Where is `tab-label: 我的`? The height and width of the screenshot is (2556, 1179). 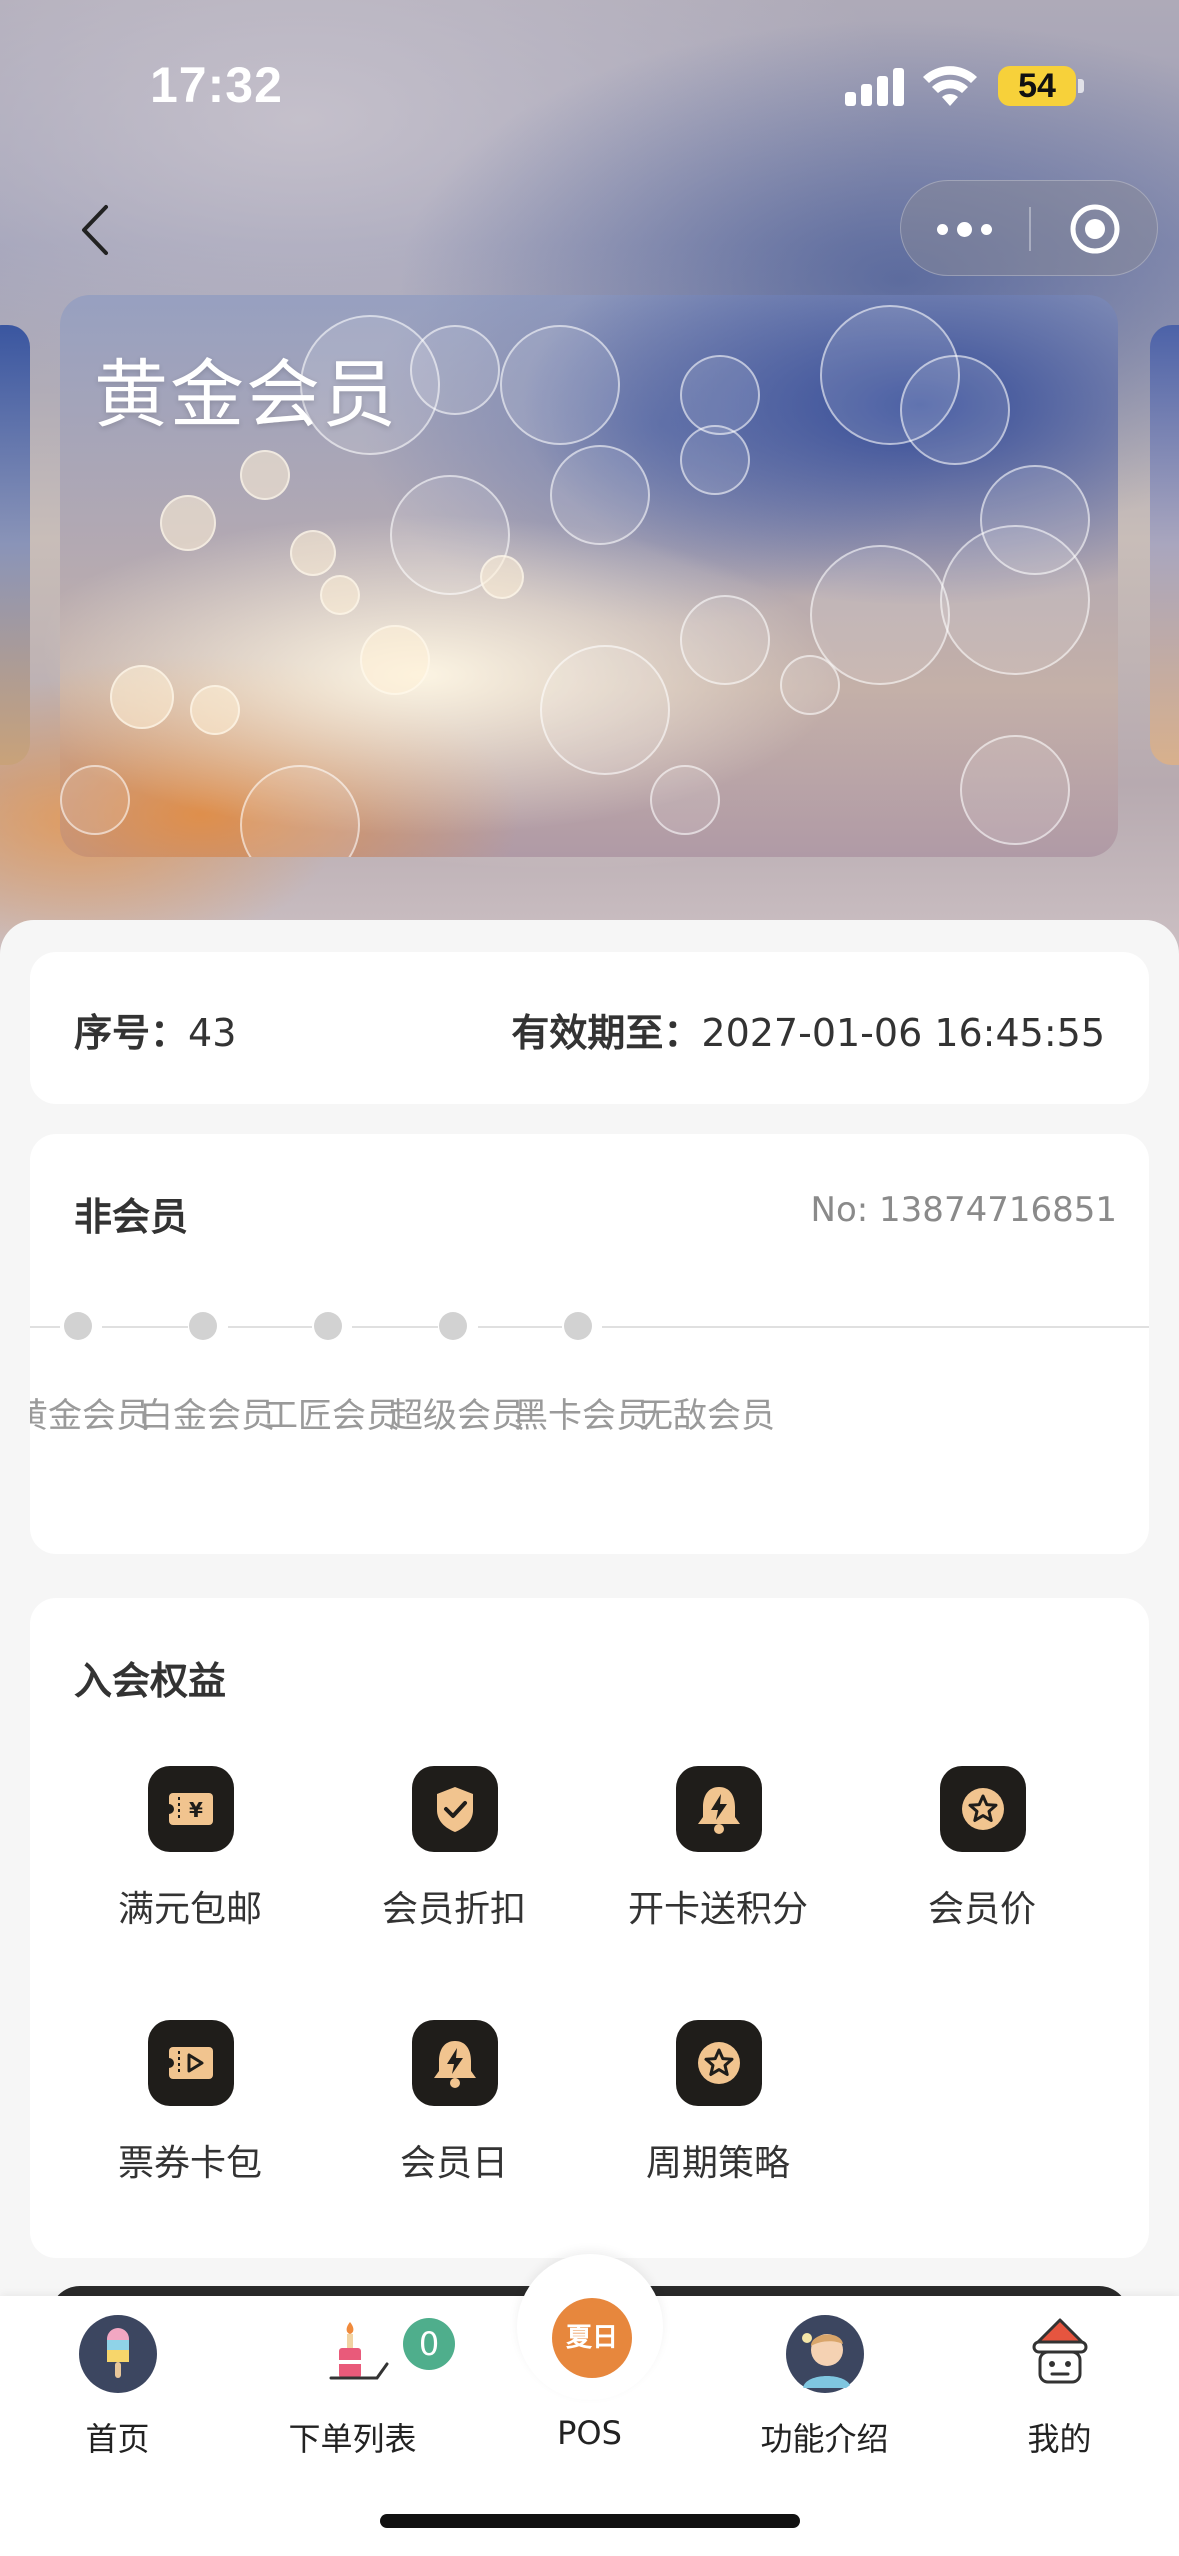
tab-label: 我的 is located at coordinates (1059, 2439).